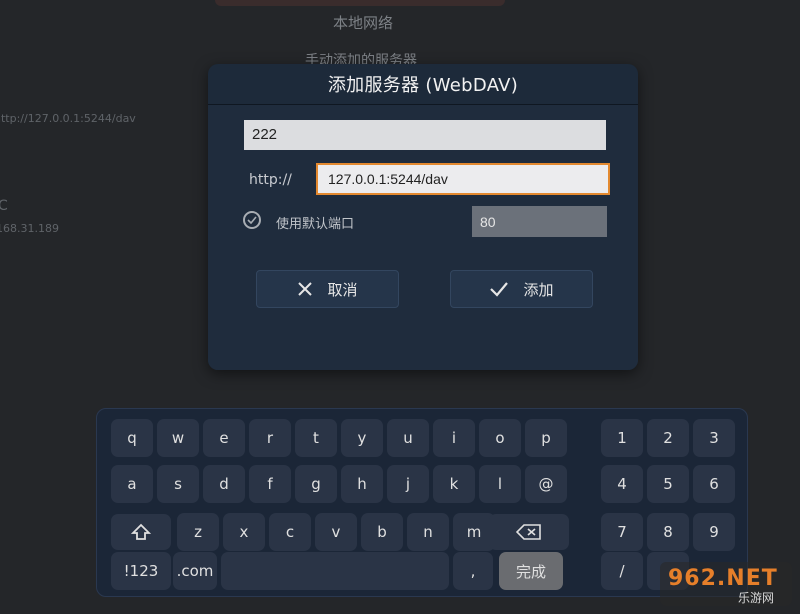 The height and width of the screenshot is (614, 800). I want to click on key-r: r, so click(270, 438).